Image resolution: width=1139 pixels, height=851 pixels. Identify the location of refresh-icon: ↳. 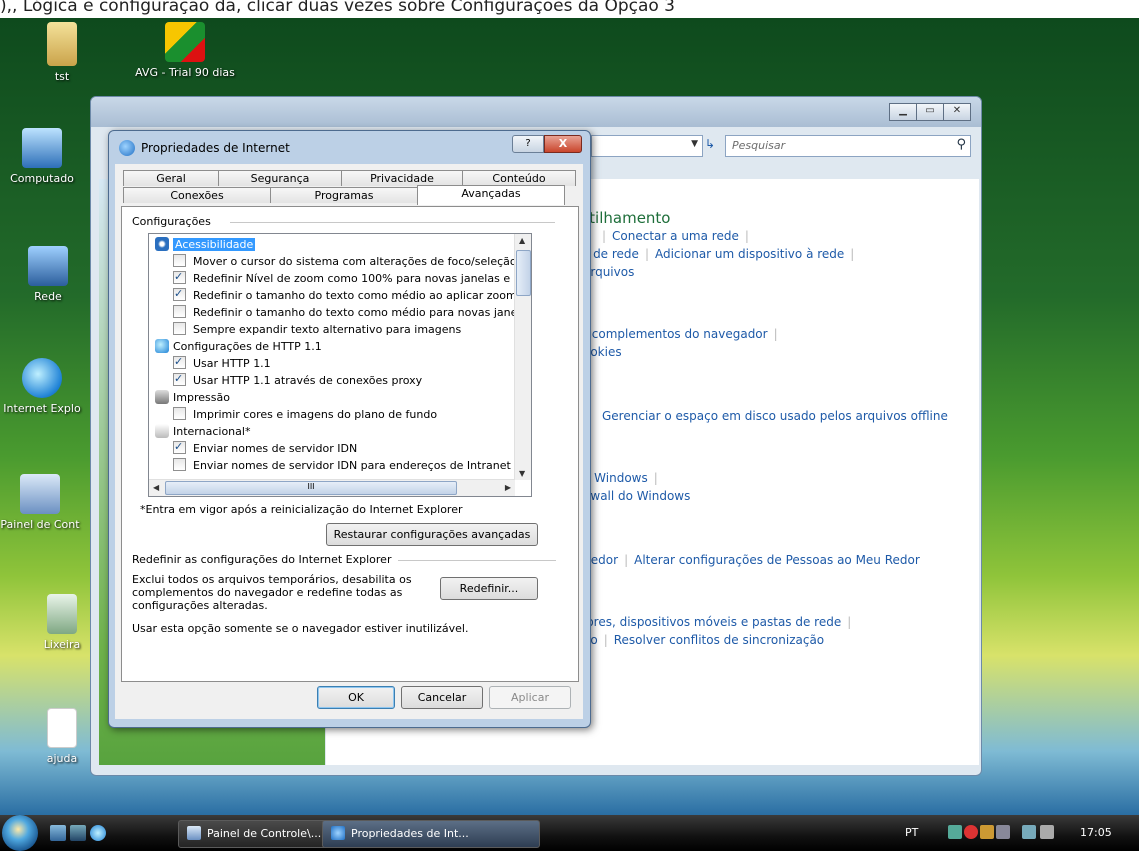
(714, 144).